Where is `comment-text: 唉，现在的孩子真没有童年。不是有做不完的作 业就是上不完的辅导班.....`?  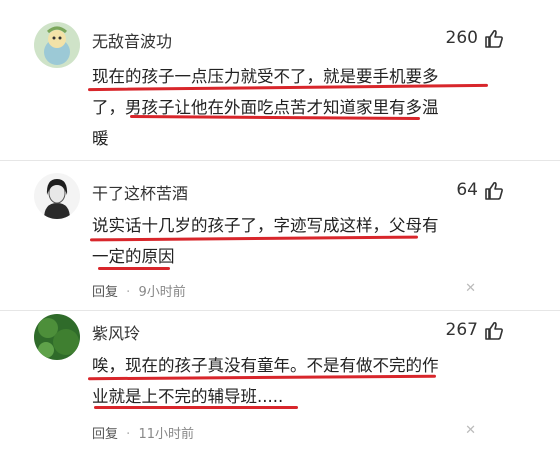
comment-text: 唉，现在的孩子真没有童年。不是有做不完的作 业就是上不完的辅导班..... is located at coordinates (292, 381).